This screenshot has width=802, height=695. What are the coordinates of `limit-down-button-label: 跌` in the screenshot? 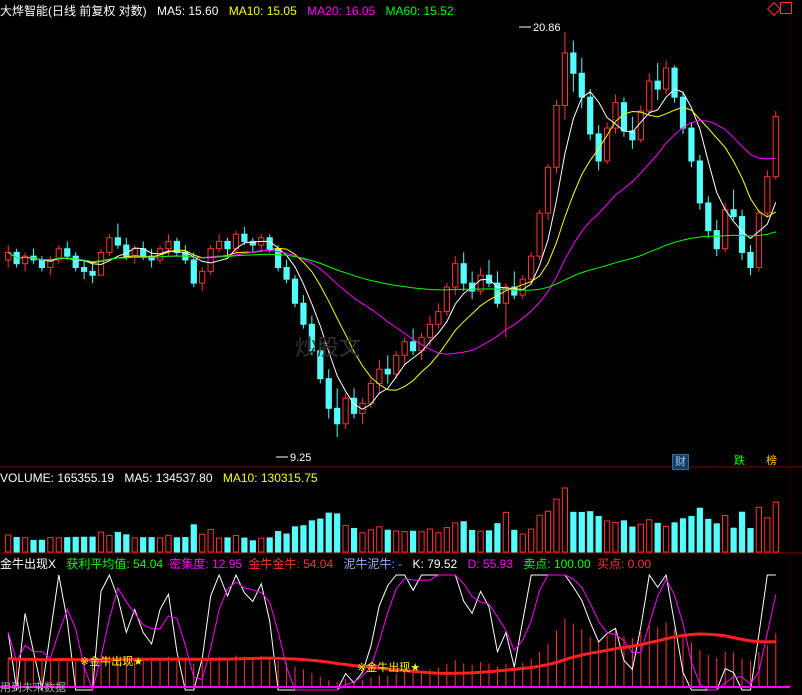 It's located at (739, 461).